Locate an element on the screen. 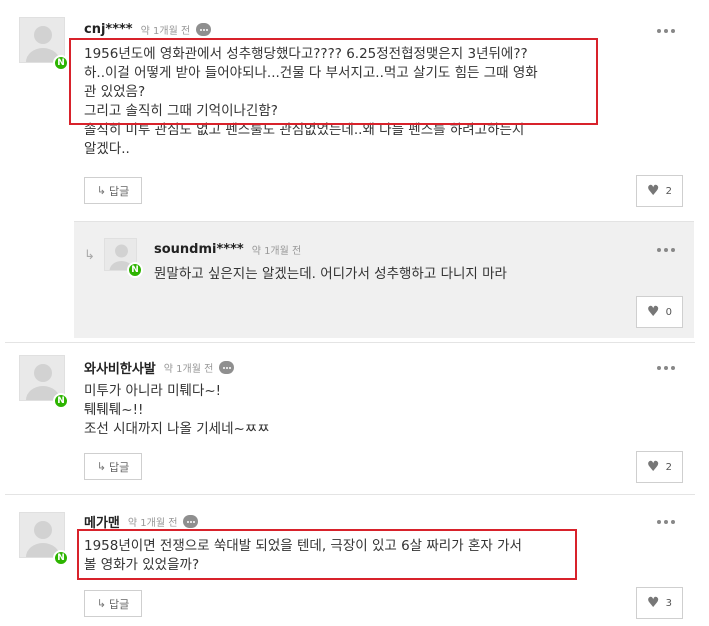  comment-author: soundmi**** is located at coordinates (199, 249).